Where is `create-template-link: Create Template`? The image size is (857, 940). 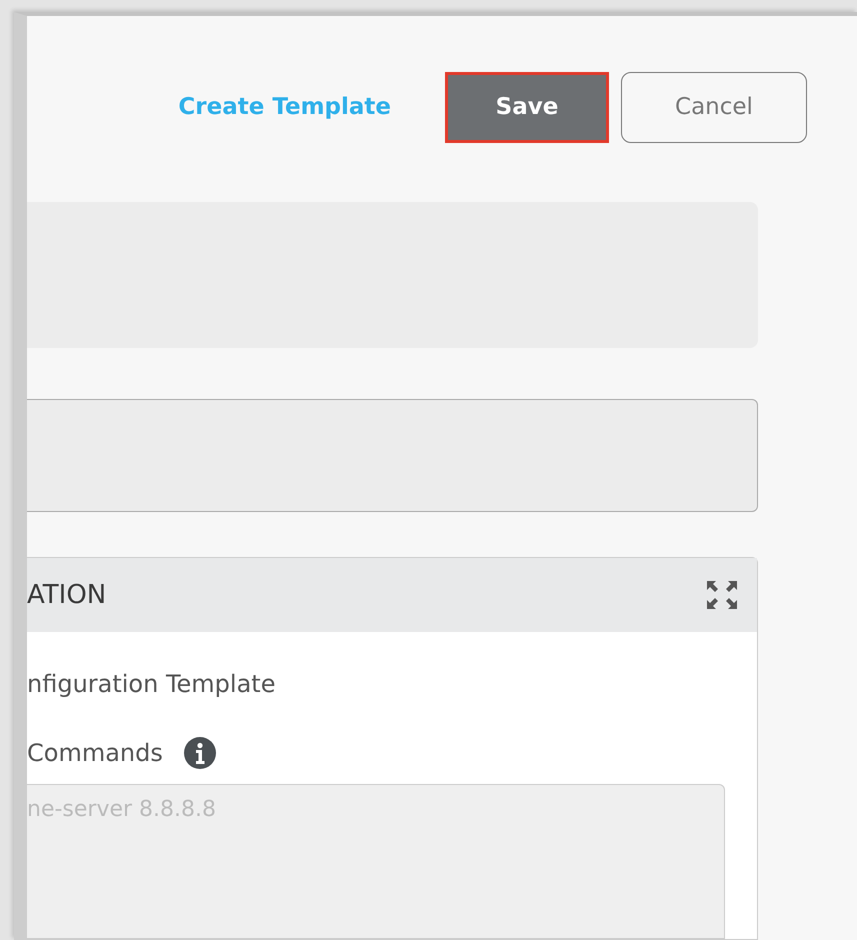 create-template-link: Create Template is located at coordinates (284, 107).